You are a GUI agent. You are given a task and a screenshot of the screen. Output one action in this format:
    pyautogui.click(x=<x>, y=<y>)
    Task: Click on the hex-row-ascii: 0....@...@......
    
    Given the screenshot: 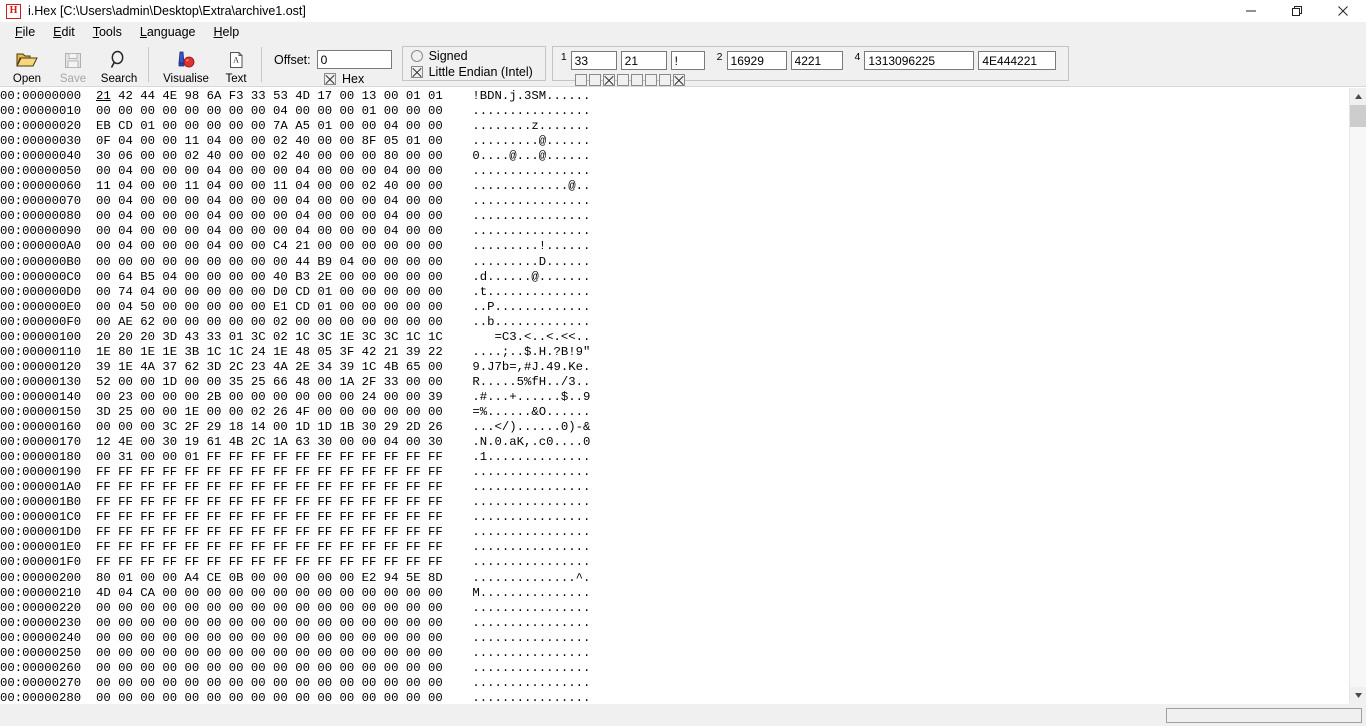 What is the action you would take?
    pyautogui.click(x=531, y=156)
    